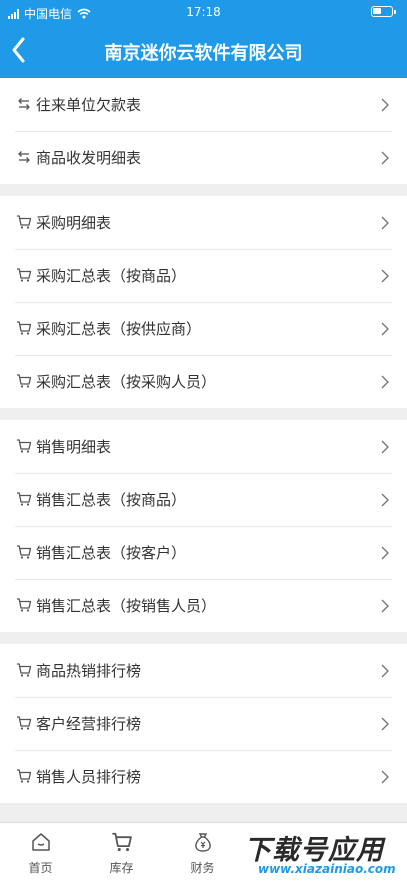 The image size is (407, 883). I want to click on menu-item-label: 采购明细表, so click(74, 223).